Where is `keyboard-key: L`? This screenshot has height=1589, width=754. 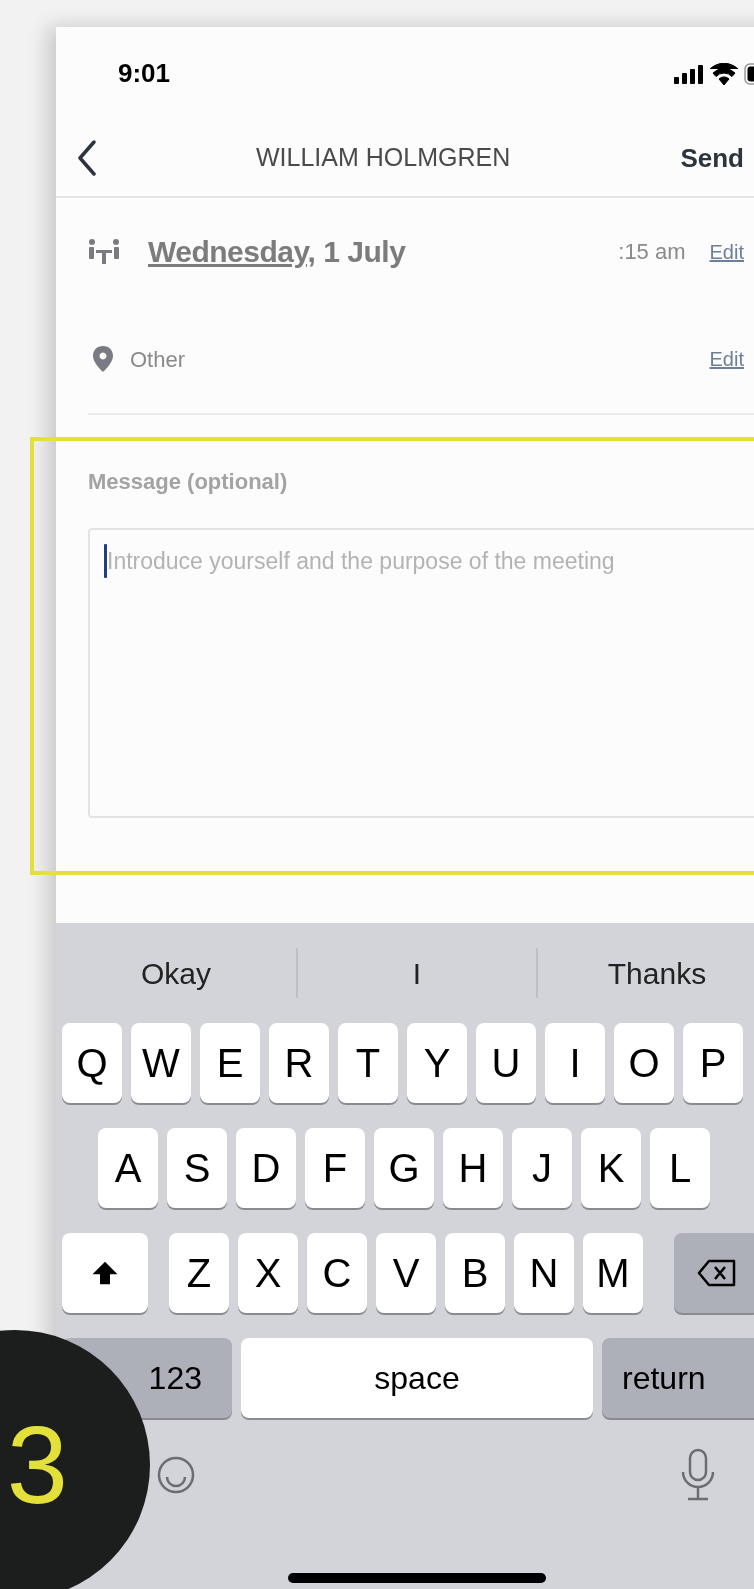
keyboard-key: L is located at coordinates (680, 1168).